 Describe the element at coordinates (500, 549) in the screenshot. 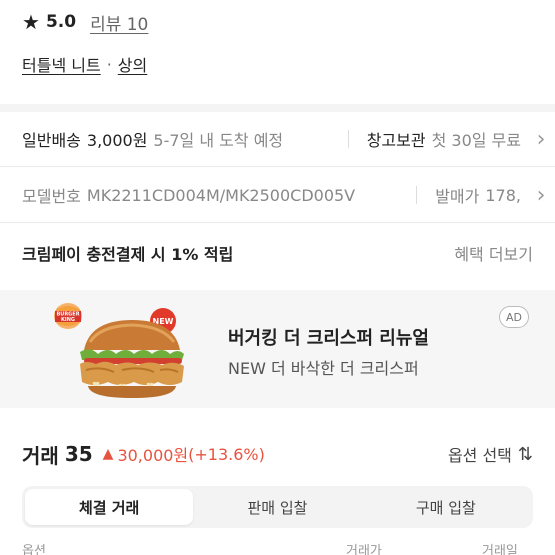

I see `column-header-date: 거래일` at that location.